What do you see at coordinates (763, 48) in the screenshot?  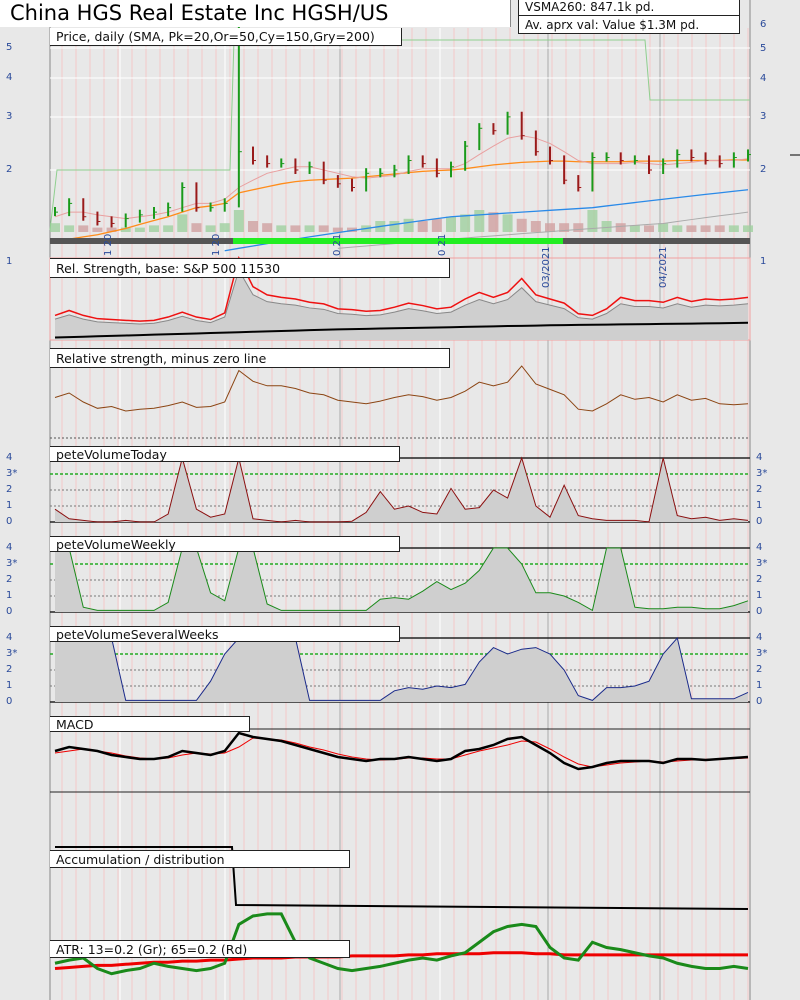 I see `price-axis-right-label: 5` at bounding box center [763, 48].